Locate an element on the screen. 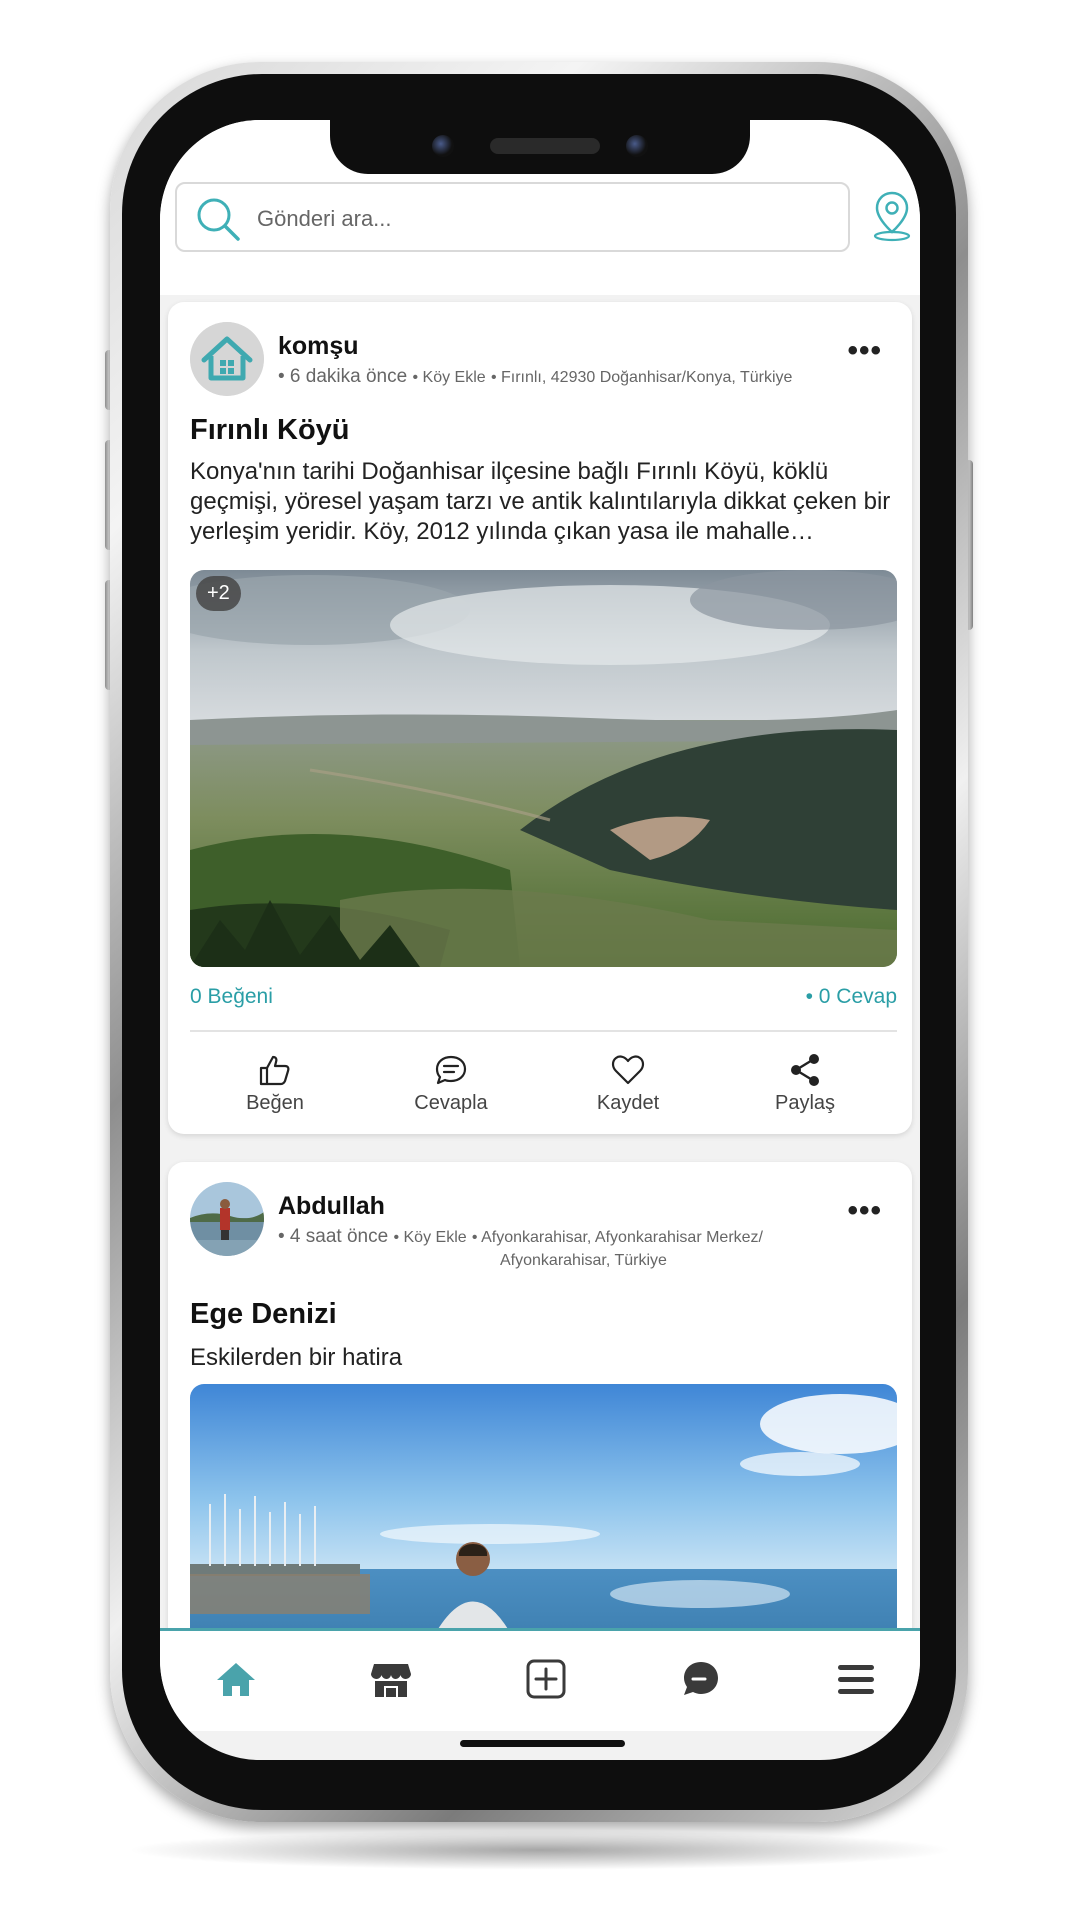 Image resolution: width=1080 pixels, height=1920 pixels. post-photo: +2 is located at coordinates (543, 768).